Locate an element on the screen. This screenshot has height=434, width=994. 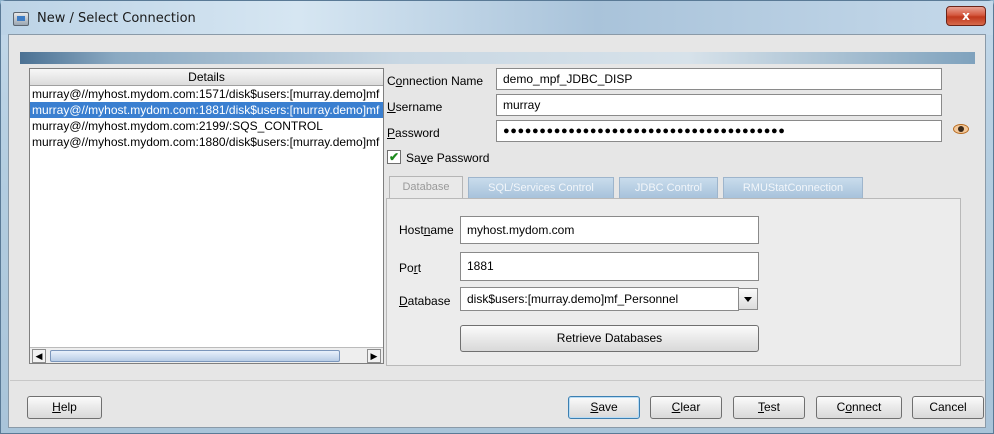
list-header-details: Details is located at coordinates (206, 77).